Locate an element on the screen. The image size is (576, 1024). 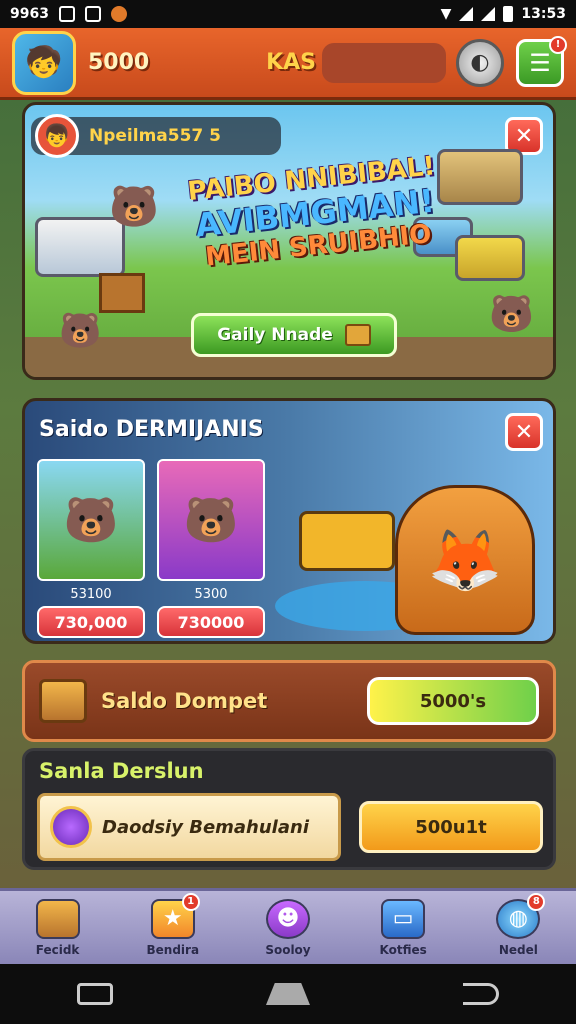
gift-icon is located at coordinates (357, 335).